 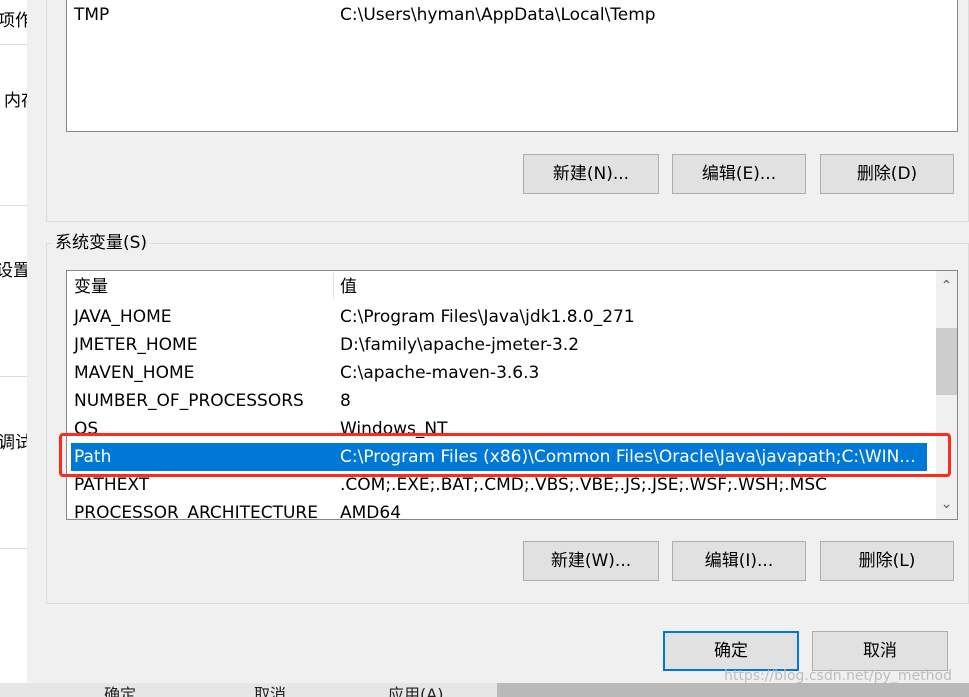 I want to click on variable-value: C:\apache-maven-3.6.3, so click(x=440, y=373).